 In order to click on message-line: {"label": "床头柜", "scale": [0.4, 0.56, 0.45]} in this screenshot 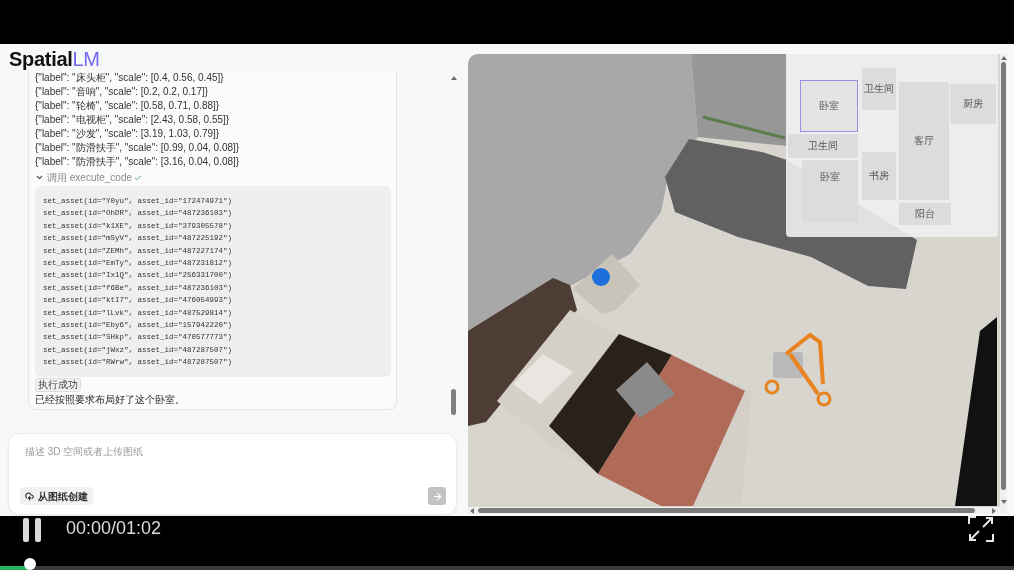, I will do `click(130, 78)`.